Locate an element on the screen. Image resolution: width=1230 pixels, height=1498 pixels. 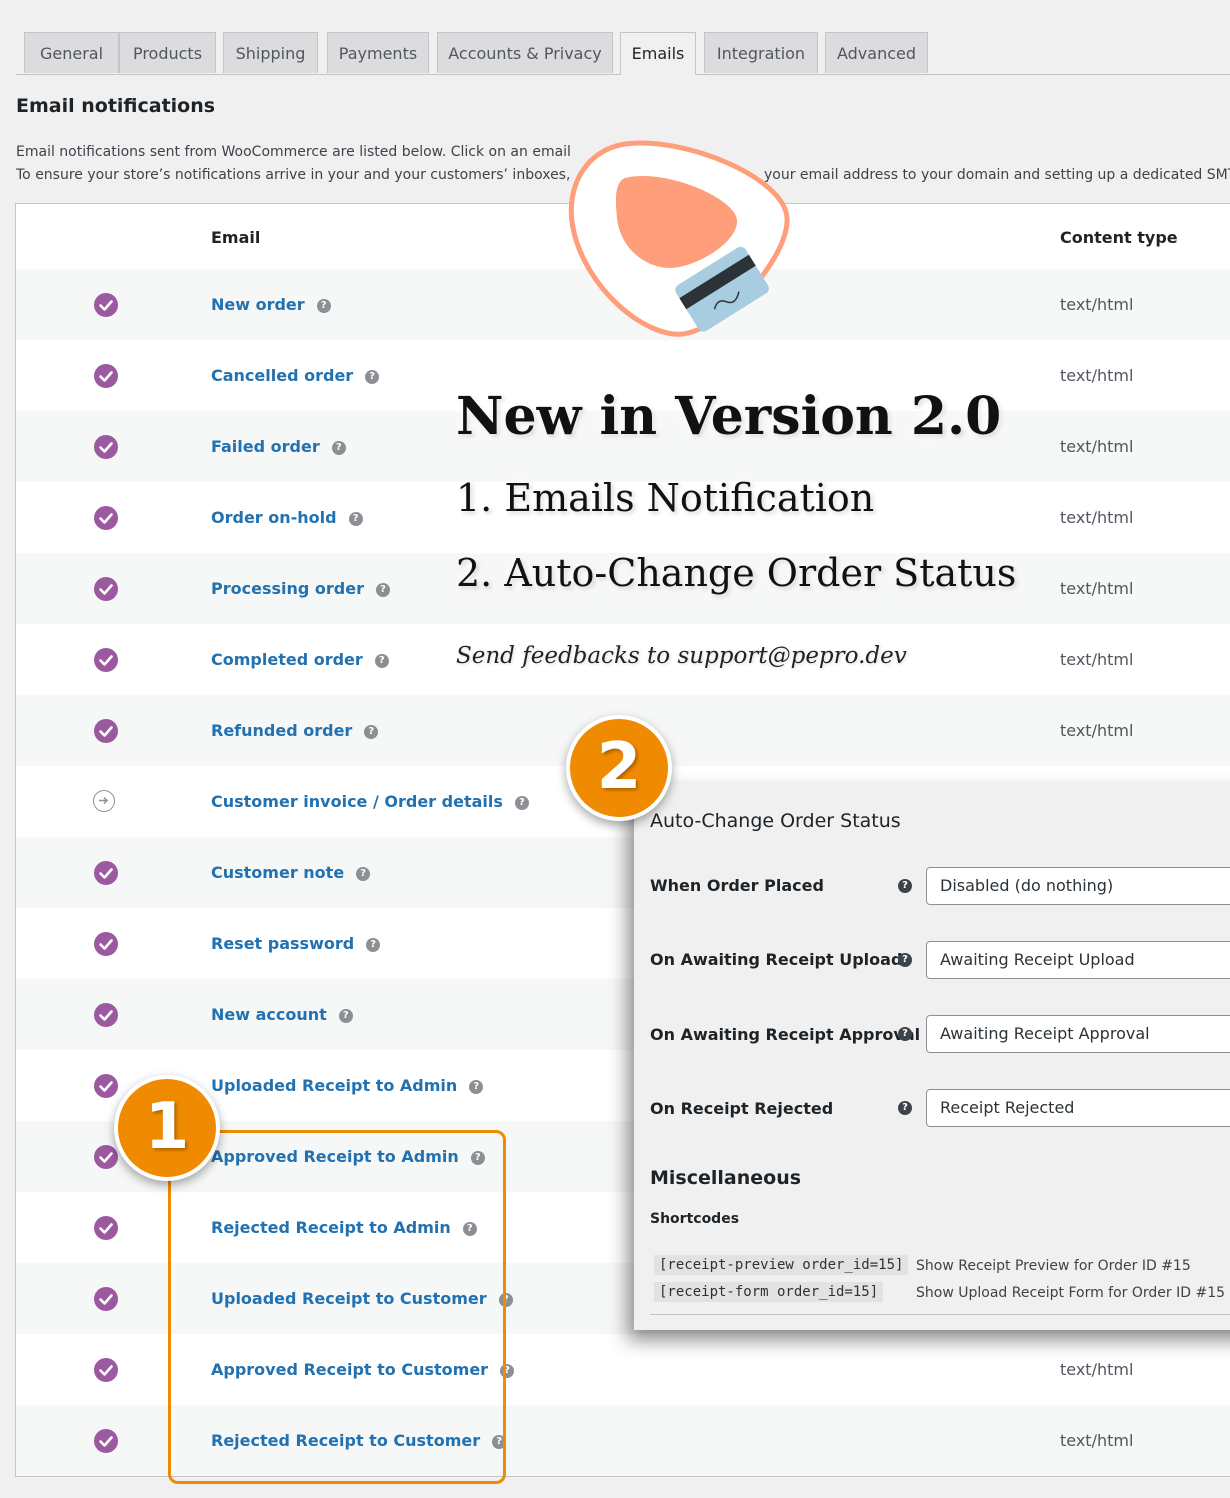
email-link: Order on-hold? is located at coordinates (287, 517).